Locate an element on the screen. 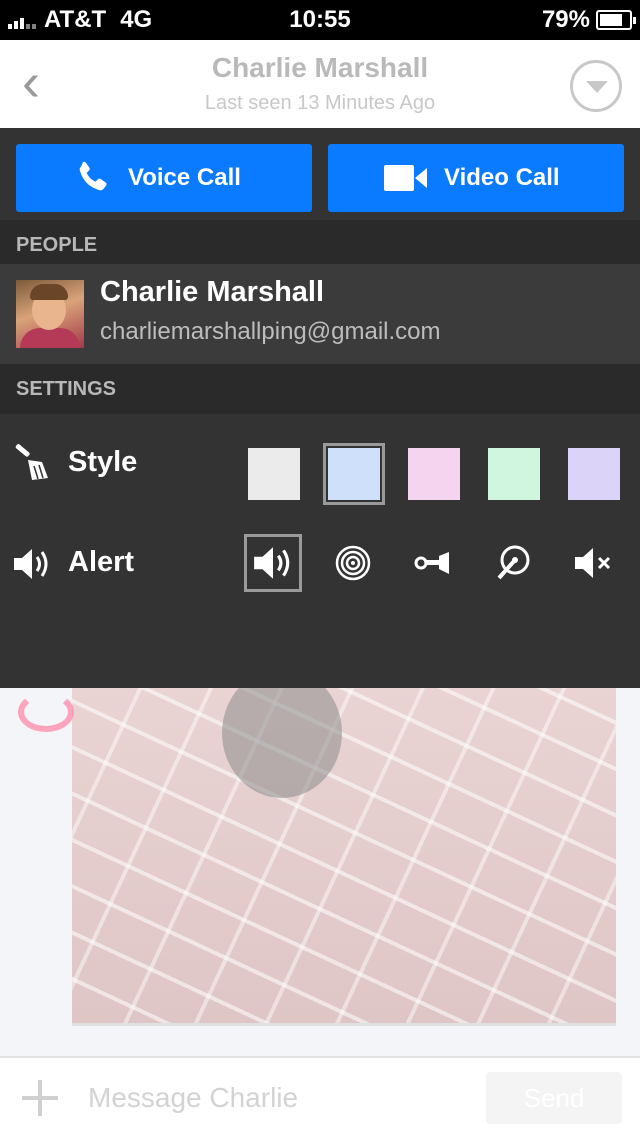 The height and width of the screenshot is (1136, 640). style-swatch-pink is located at coordinates (434, 474).